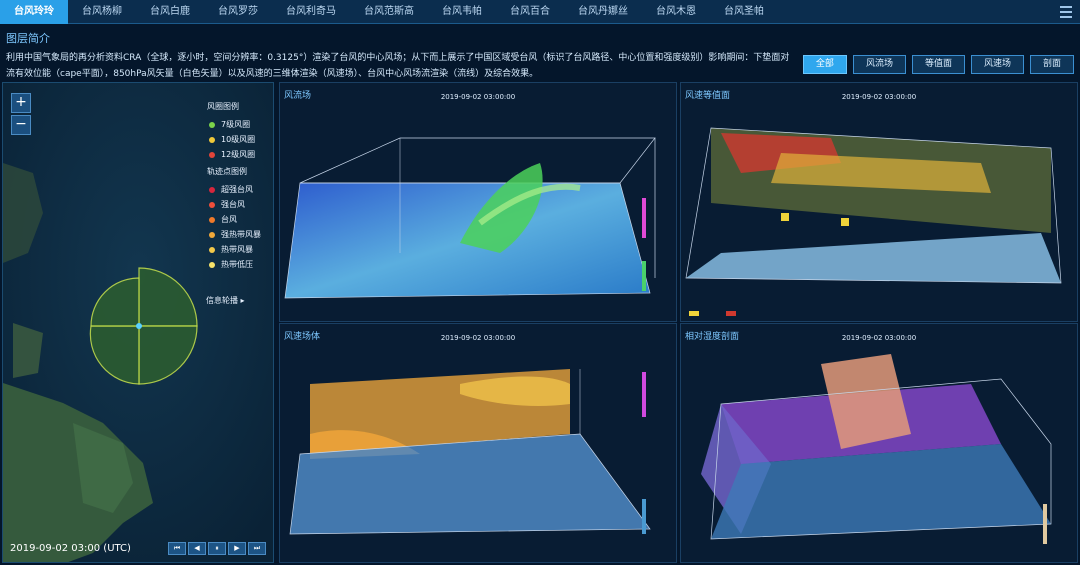 Image resolution: width=1080 pixels, height=565 pixels. Describe the element at coordinates (470, 218) in the screenshot. I see `wind-flow-view` at that location.